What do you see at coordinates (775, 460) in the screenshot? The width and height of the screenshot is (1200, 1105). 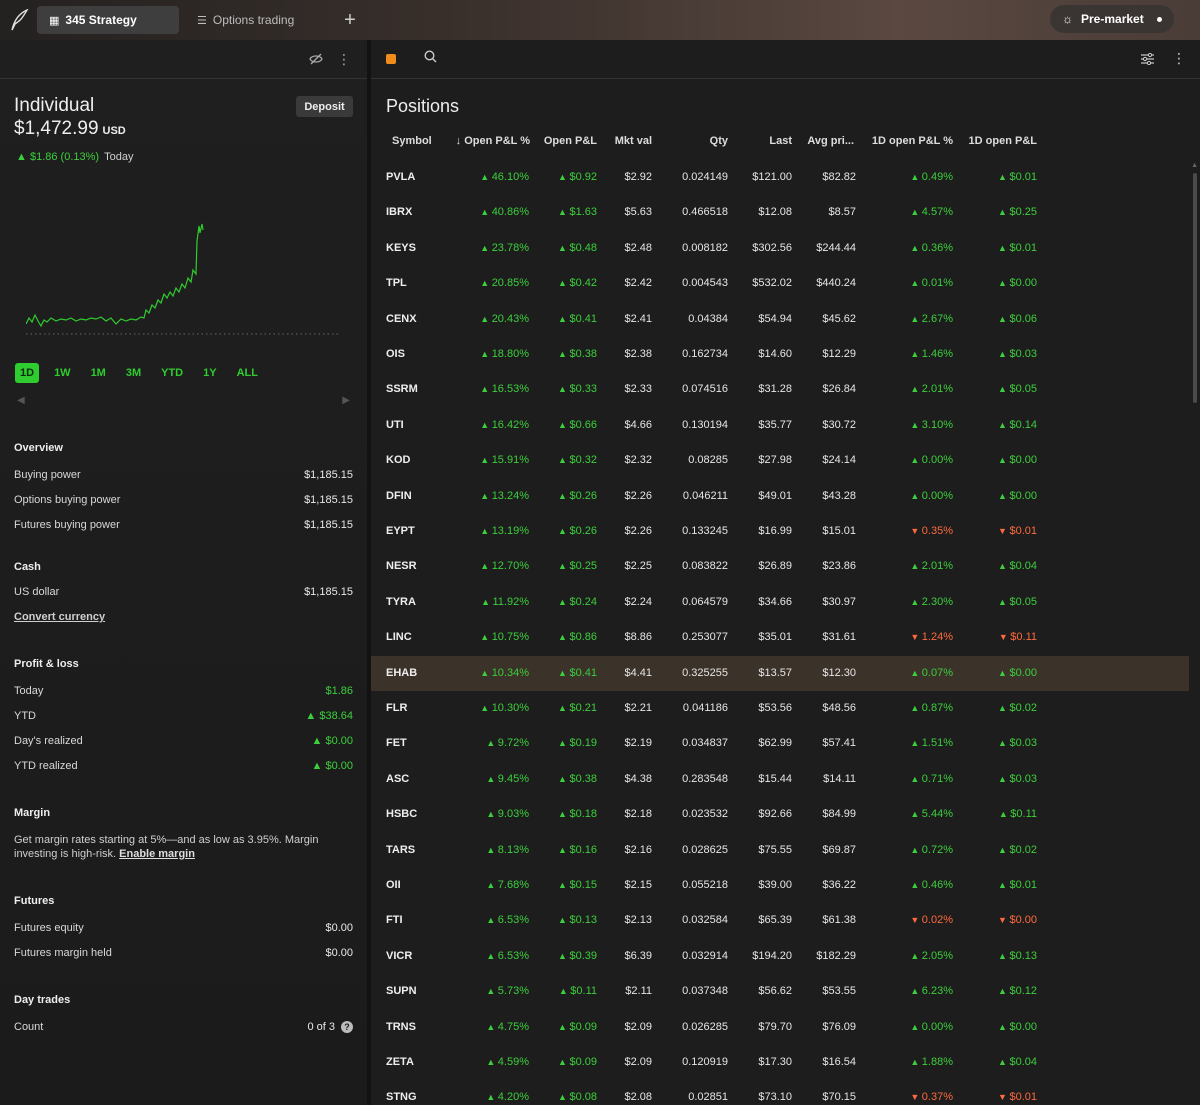 I see `cell-last: $27.98` at bounding box center [775, 460].